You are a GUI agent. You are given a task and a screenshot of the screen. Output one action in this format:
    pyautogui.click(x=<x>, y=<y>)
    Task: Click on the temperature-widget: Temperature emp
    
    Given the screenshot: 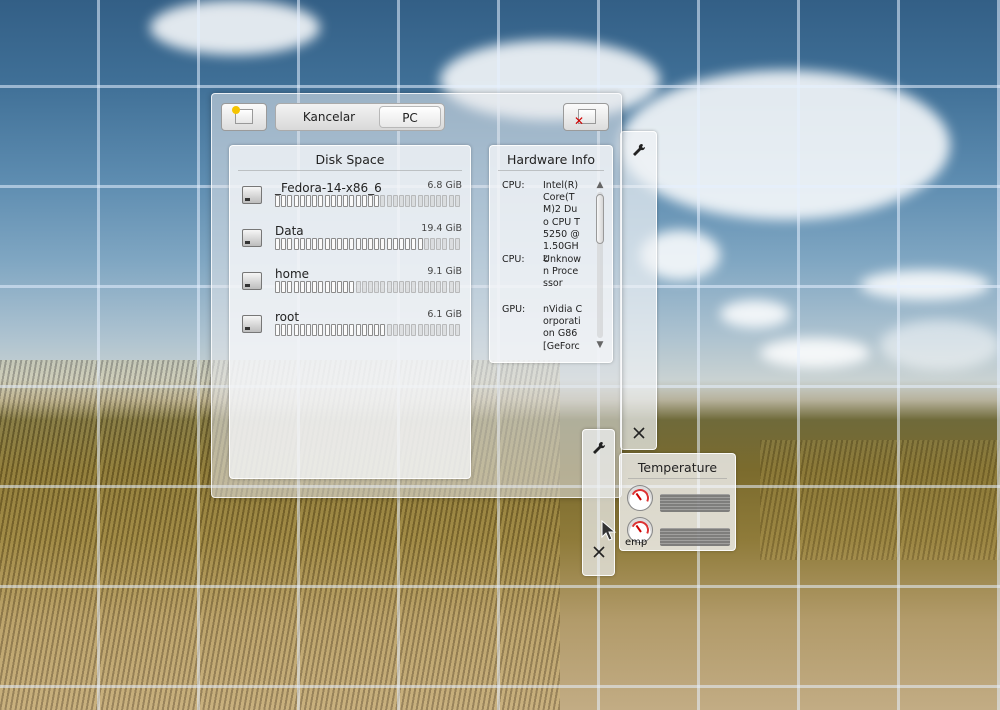 What is the action you would take?
    pyautogui.click(x=677, y=502)
    